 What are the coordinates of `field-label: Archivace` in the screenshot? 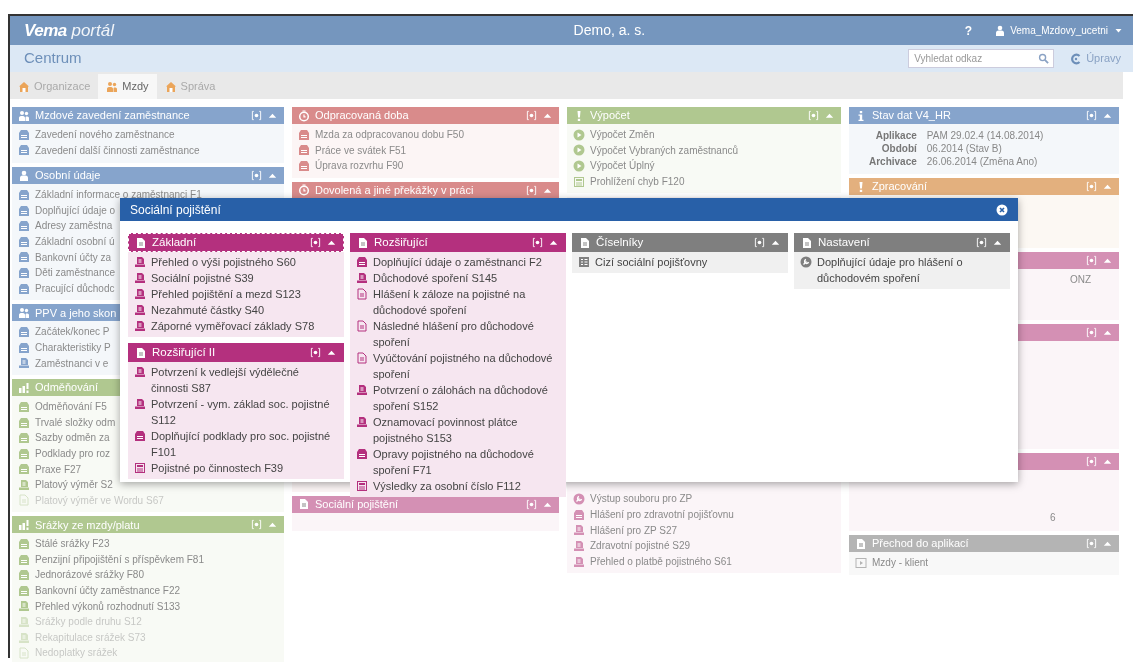 It's located at (893, 161).